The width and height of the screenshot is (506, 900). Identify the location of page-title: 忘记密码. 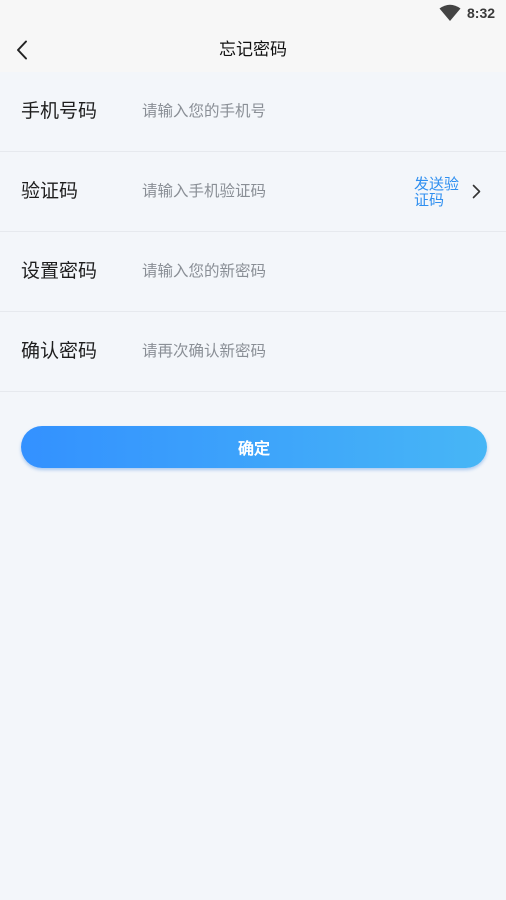
(253, 50).